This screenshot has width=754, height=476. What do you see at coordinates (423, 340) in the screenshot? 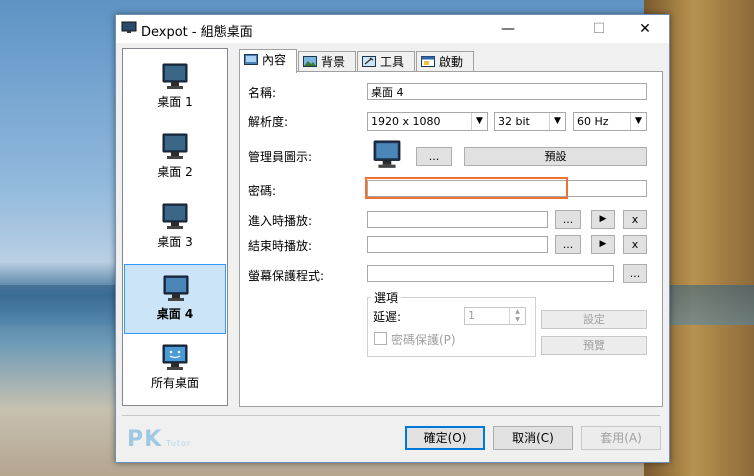
I see `password-protect-label: 密碼保護(P)` at bounding box center [423, 340].